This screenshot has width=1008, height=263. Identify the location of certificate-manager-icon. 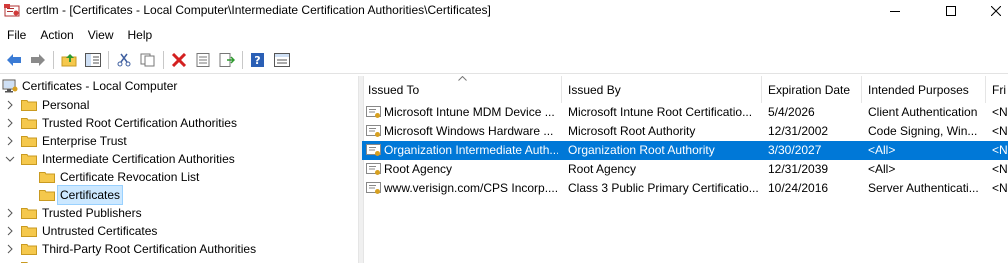
(12, 11).